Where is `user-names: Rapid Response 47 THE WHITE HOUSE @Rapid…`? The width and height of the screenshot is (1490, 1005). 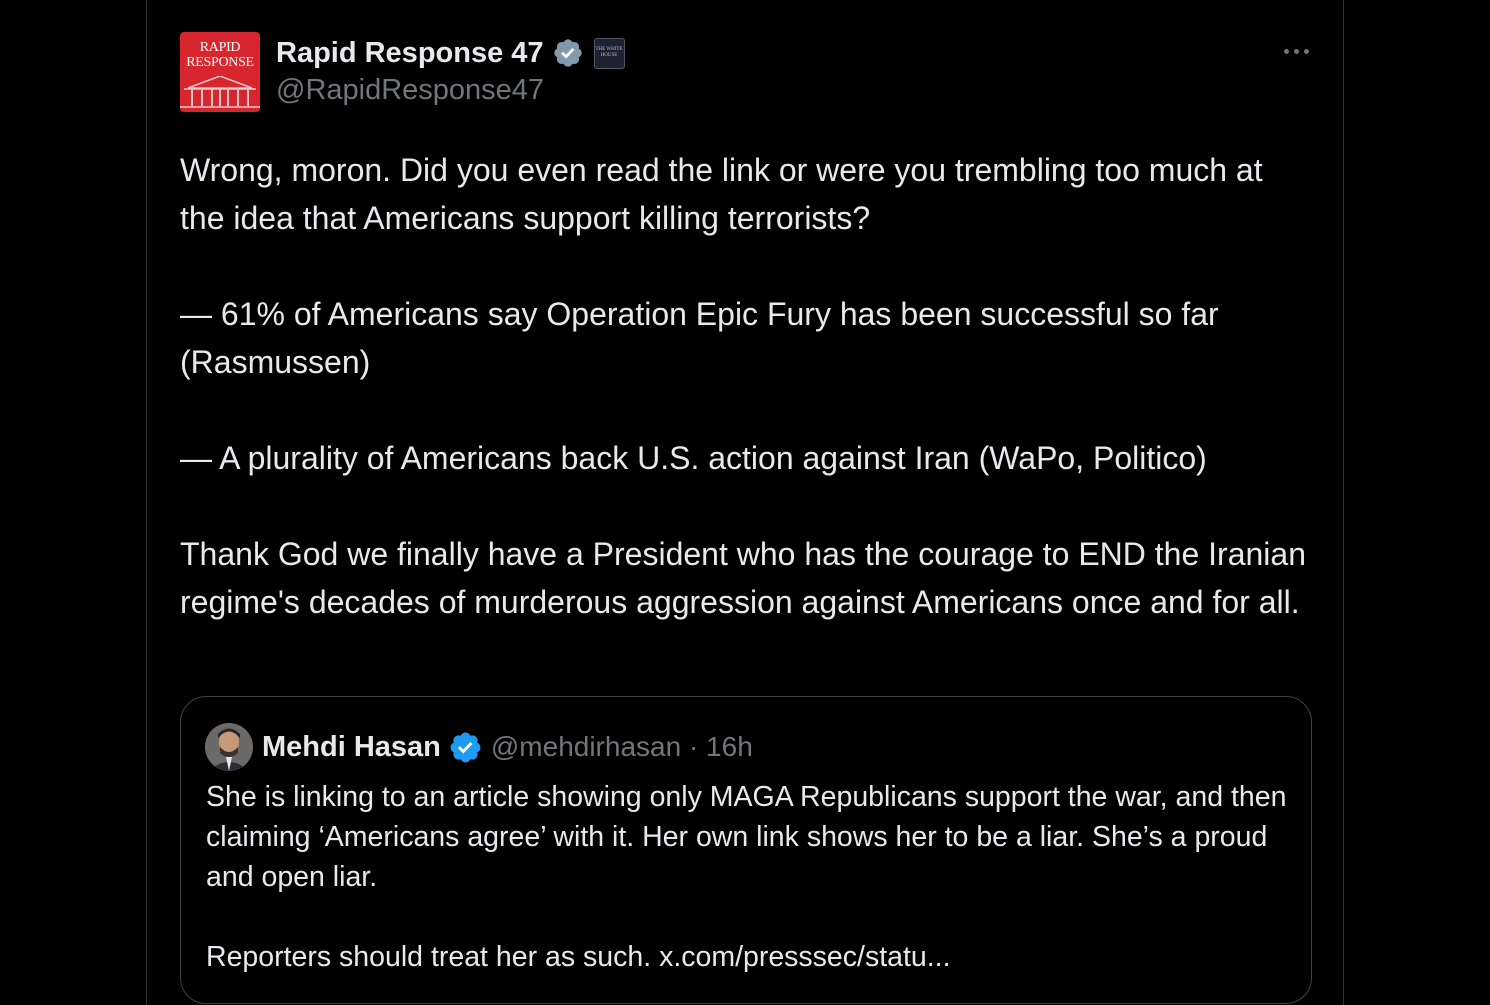
user-names: Rapid Response 47 THE WHITE HOUSE @Rapid… is located at coordinates (450, 70).